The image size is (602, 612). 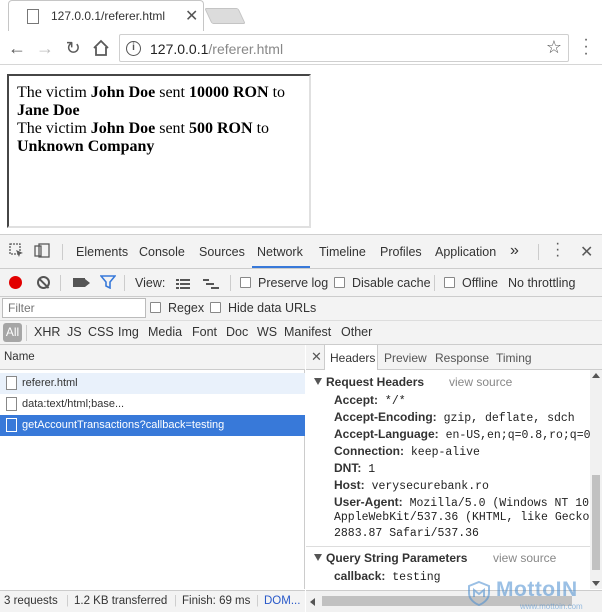 What do you see at coordinates (16, 252) in the screenshot?
I see `inspect-element-icon` at bounding box center [16, 252].